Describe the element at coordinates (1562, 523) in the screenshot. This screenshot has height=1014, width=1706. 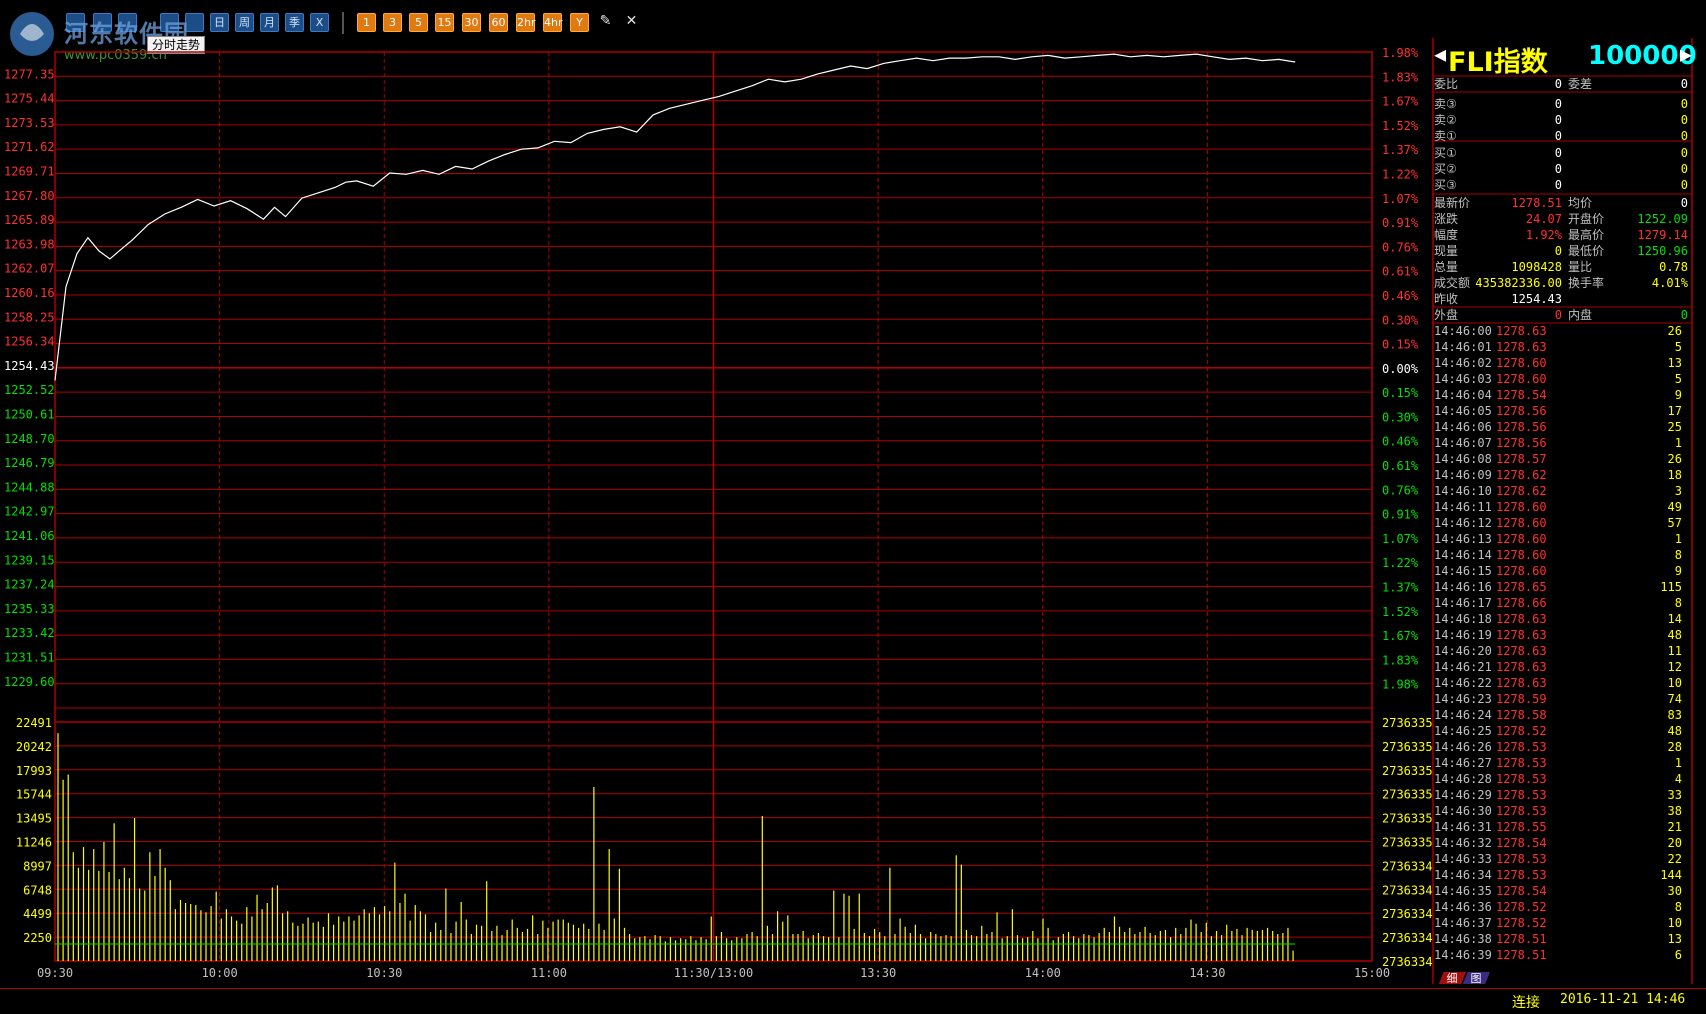
I see `tick-row: 14:46:12 1278.60 57` at that location.